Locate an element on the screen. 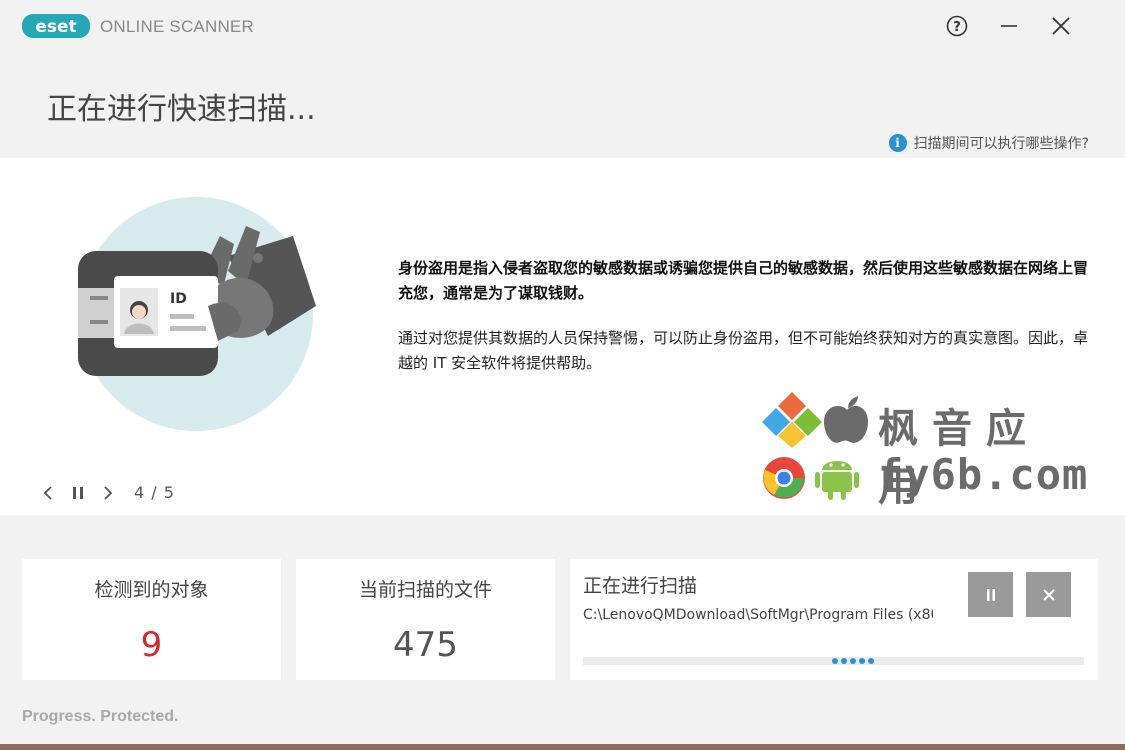 The image size is (1125, 750). scanned-files-label: 当前扫描的文件 is located at coordinates (425, 590).